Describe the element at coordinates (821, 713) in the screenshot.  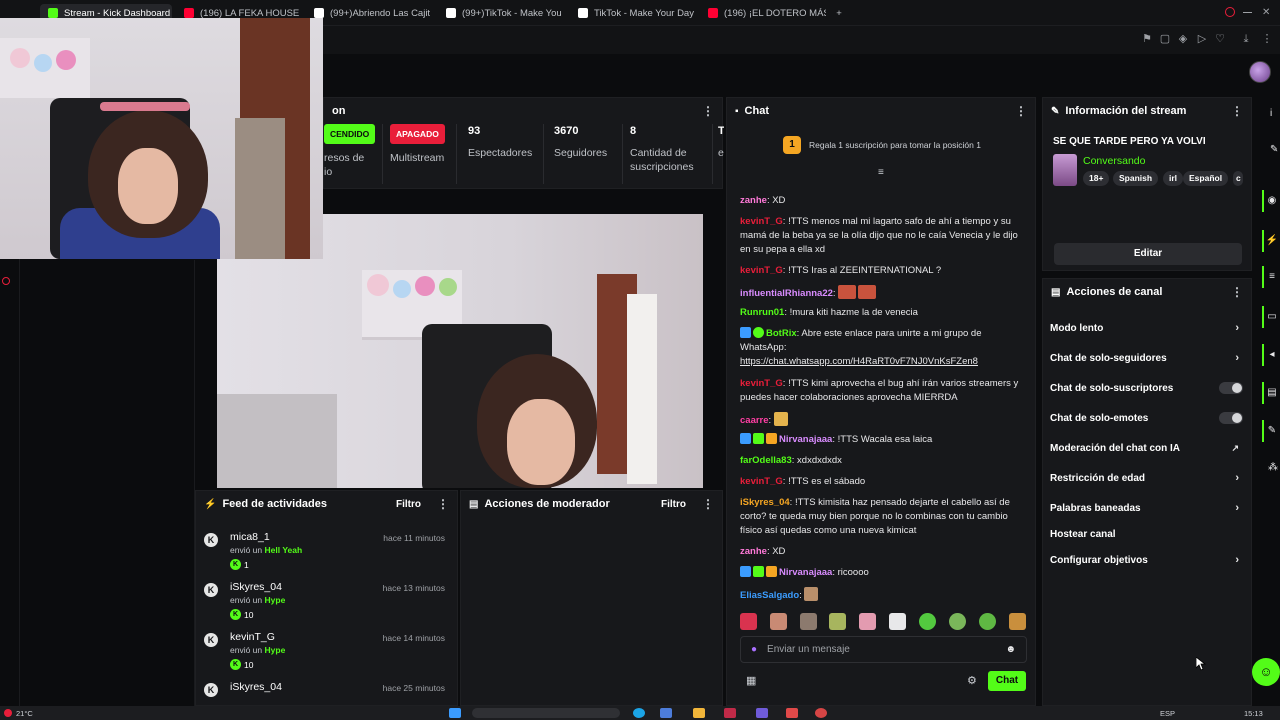
I see `opera-icon` at that location.